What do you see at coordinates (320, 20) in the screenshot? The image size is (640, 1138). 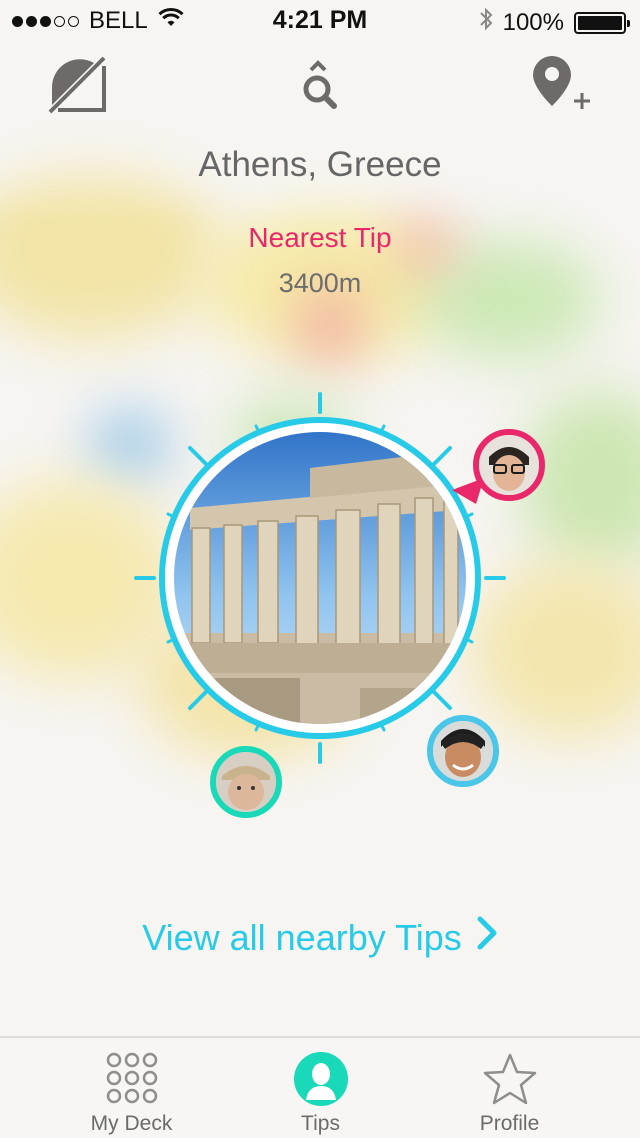 I see `status-bar: BELL 4:21 PM 100%` at bounding box center [320, 20].